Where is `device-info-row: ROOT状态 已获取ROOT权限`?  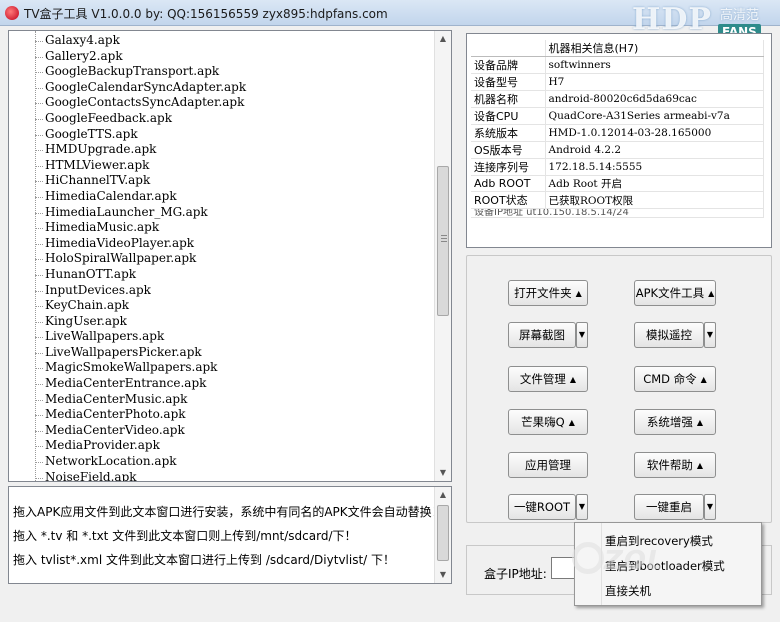
device-info-row: ROOT状态 已获取ROOT权限 is located at coordinates (617, 200).